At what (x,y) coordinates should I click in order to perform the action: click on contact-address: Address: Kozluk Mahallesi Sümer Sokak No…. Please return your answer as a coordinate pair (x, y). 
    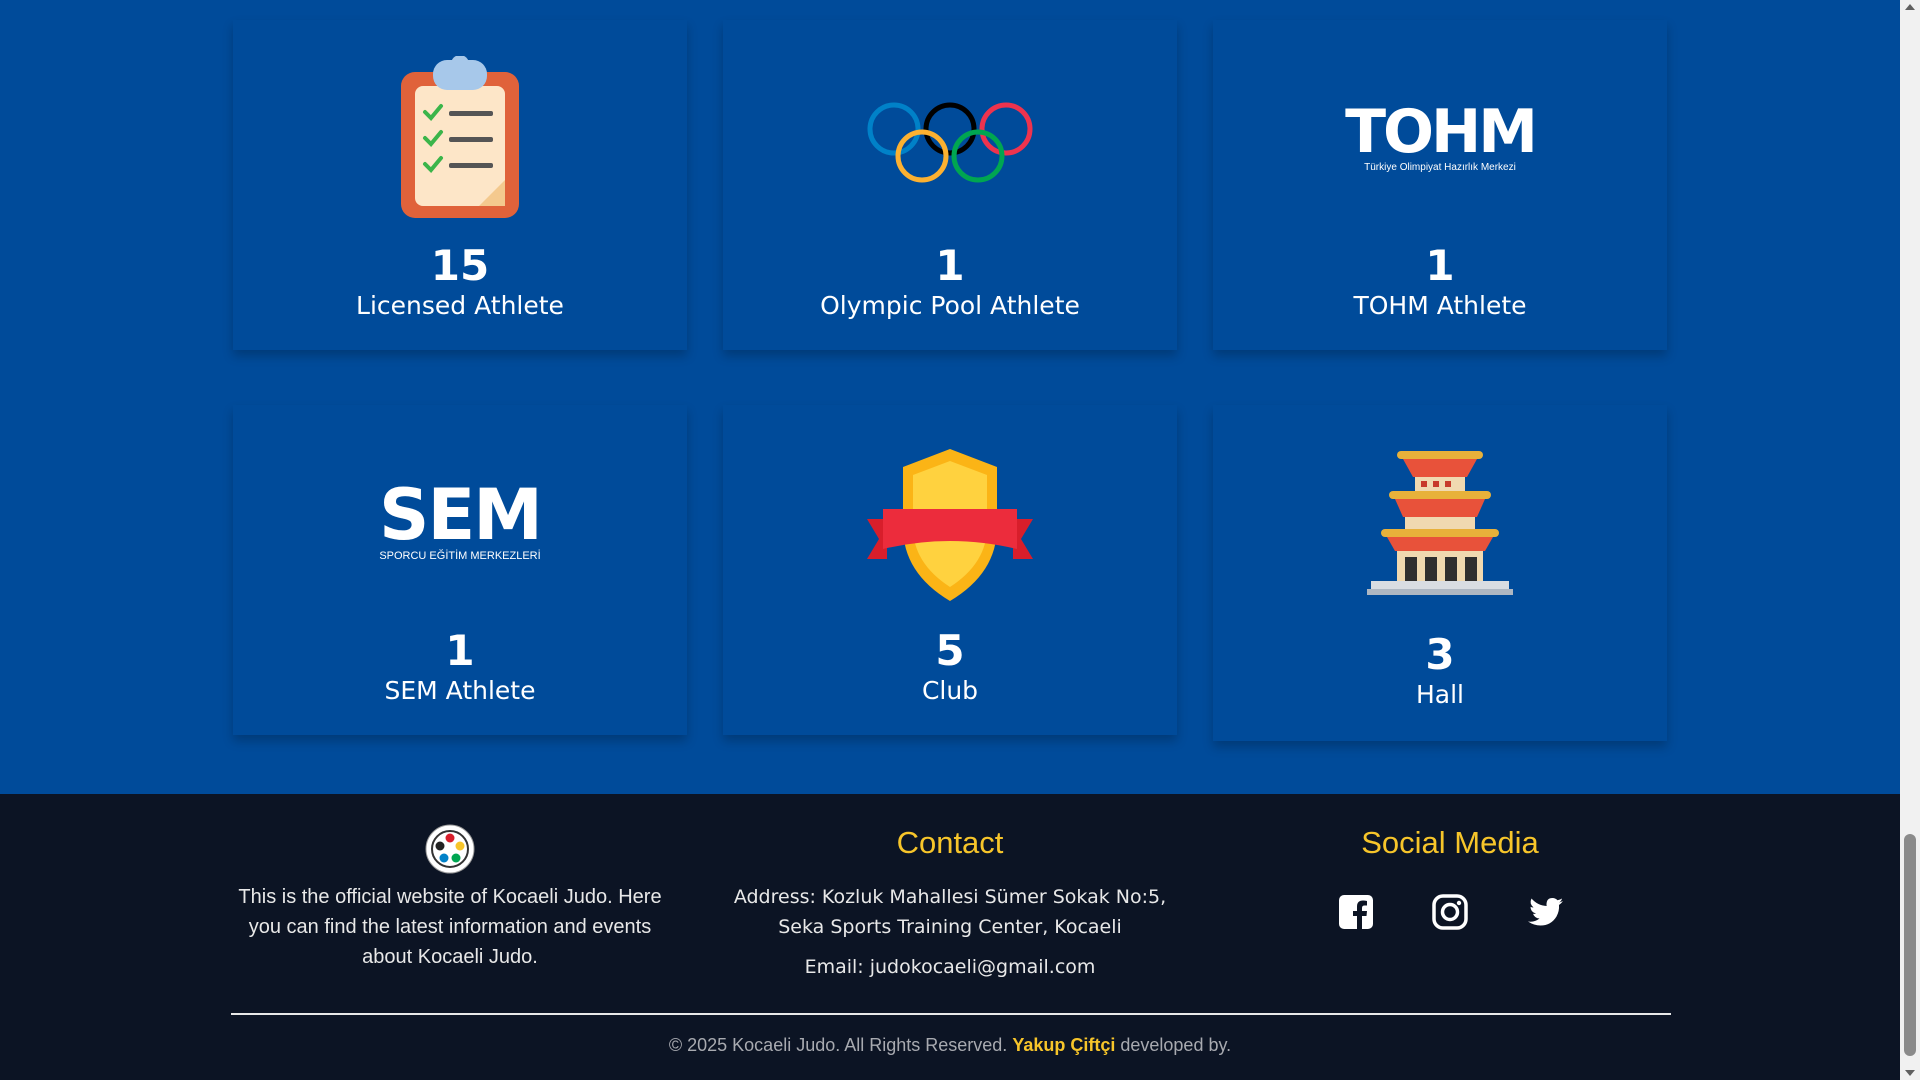
    Looking at the image, I should click on (950, 912).